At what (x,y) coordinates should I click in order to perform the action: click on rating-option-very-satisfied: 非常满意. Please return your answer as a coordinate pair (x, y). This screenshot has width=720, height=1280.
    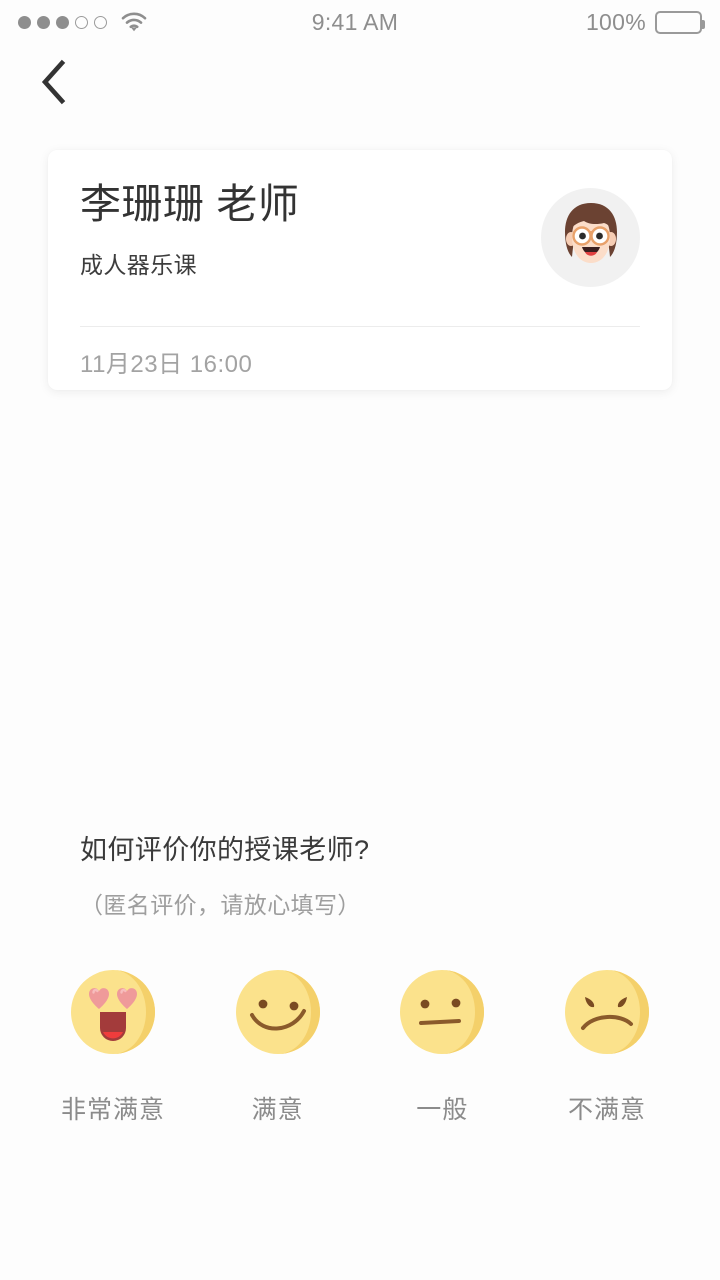
    Looking at the image, I should click on (113, 1046).